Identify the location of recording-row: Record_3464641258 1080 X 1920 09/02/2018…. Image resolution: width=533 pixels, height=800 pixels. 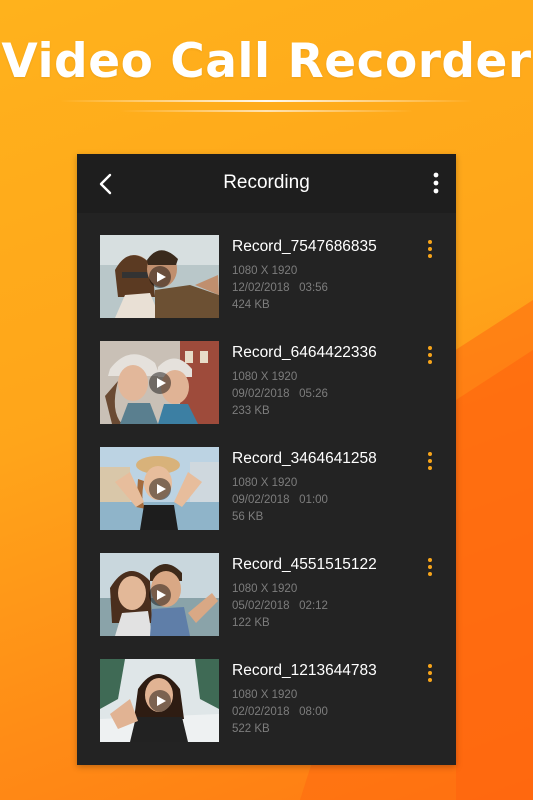
(266, 478).